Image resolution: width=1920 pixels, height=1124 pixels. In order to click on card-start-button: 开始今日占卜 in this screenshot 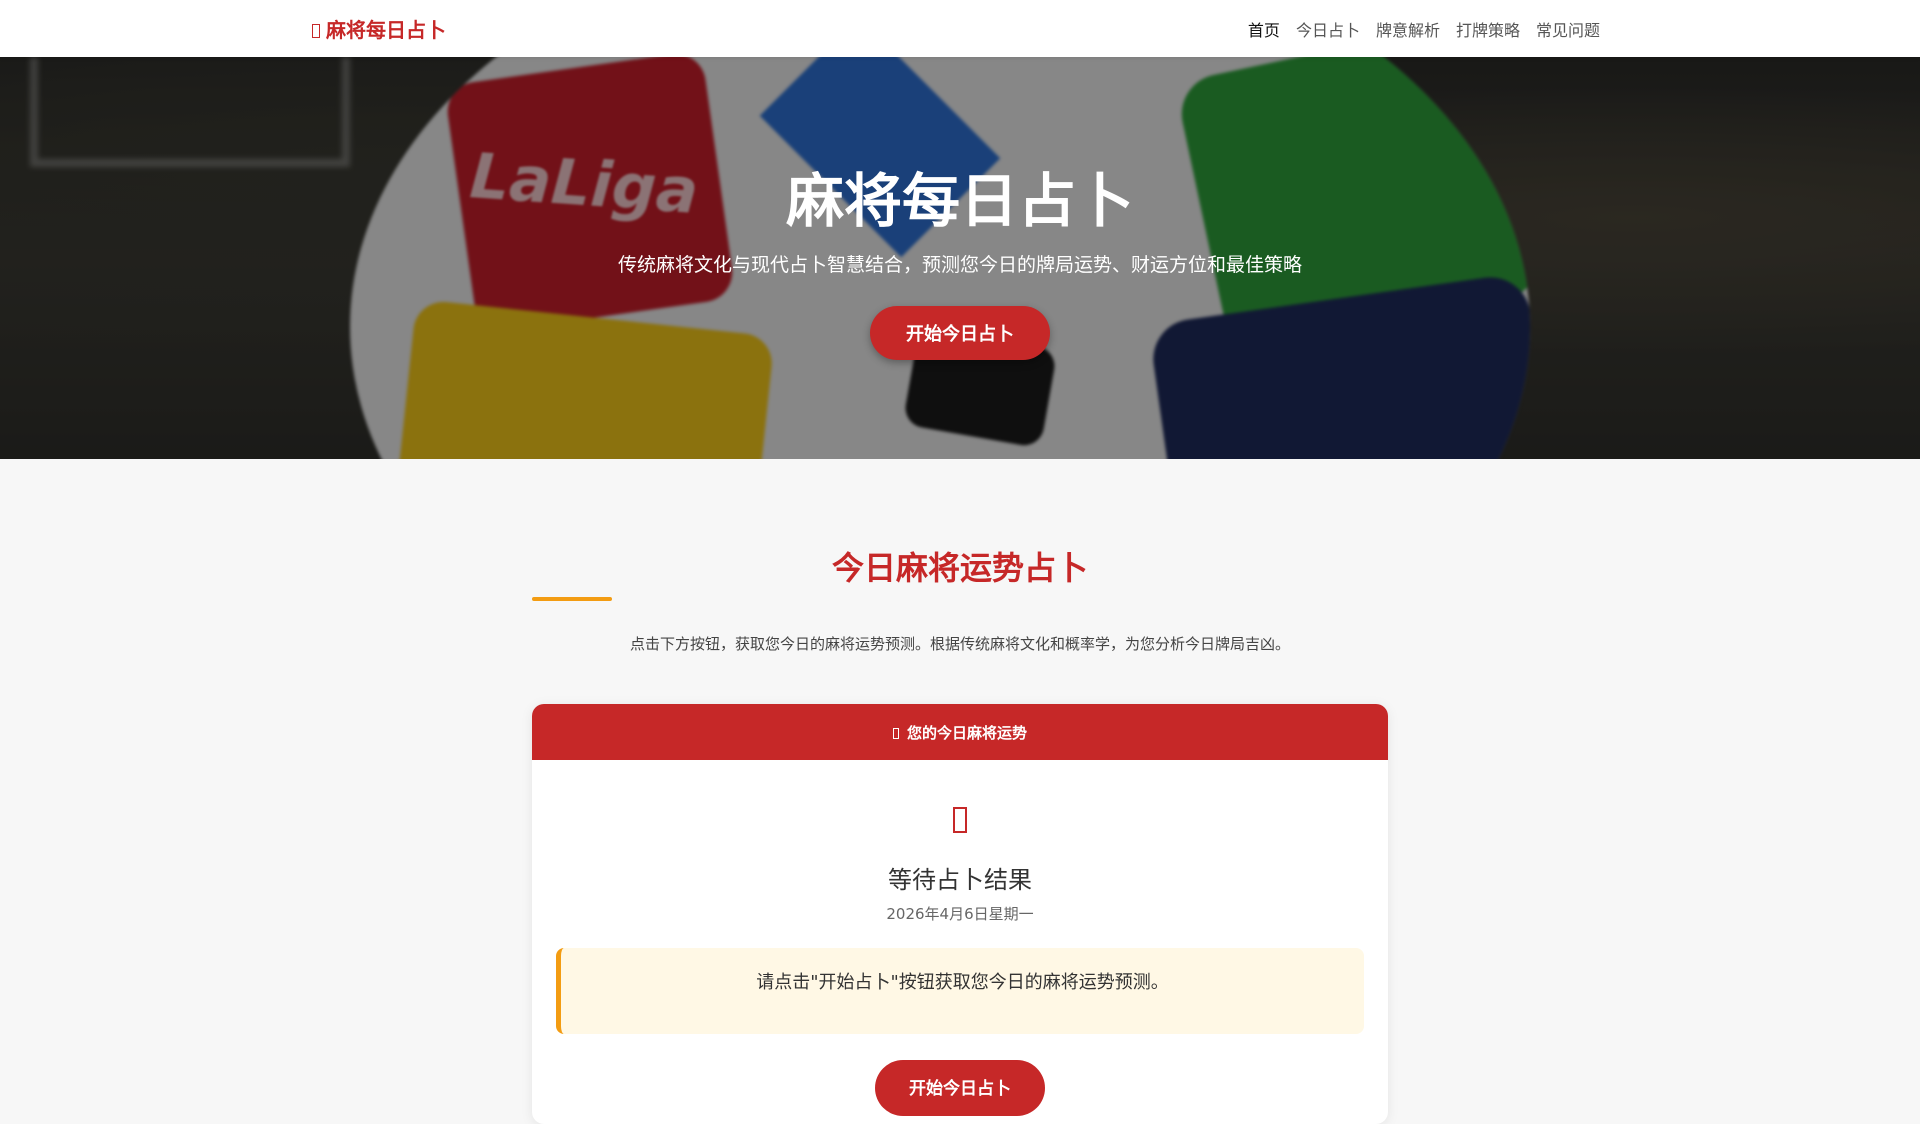, I will do `click(960, 1088)`.